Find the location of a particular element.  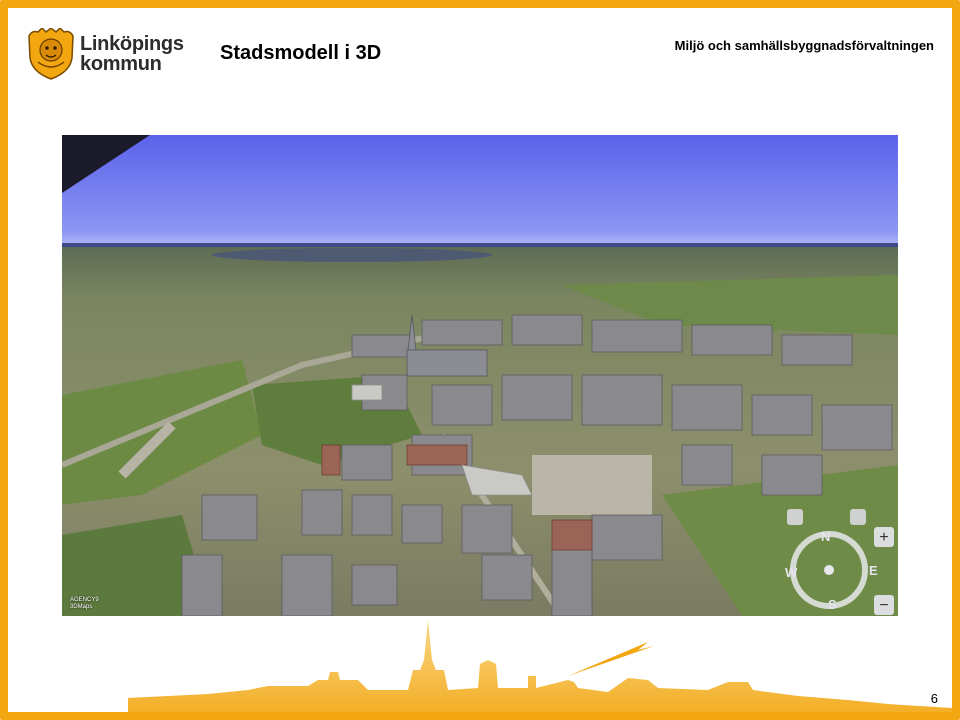

kommun-logo: Linköpings kommun is located at coordinates (106, 55).